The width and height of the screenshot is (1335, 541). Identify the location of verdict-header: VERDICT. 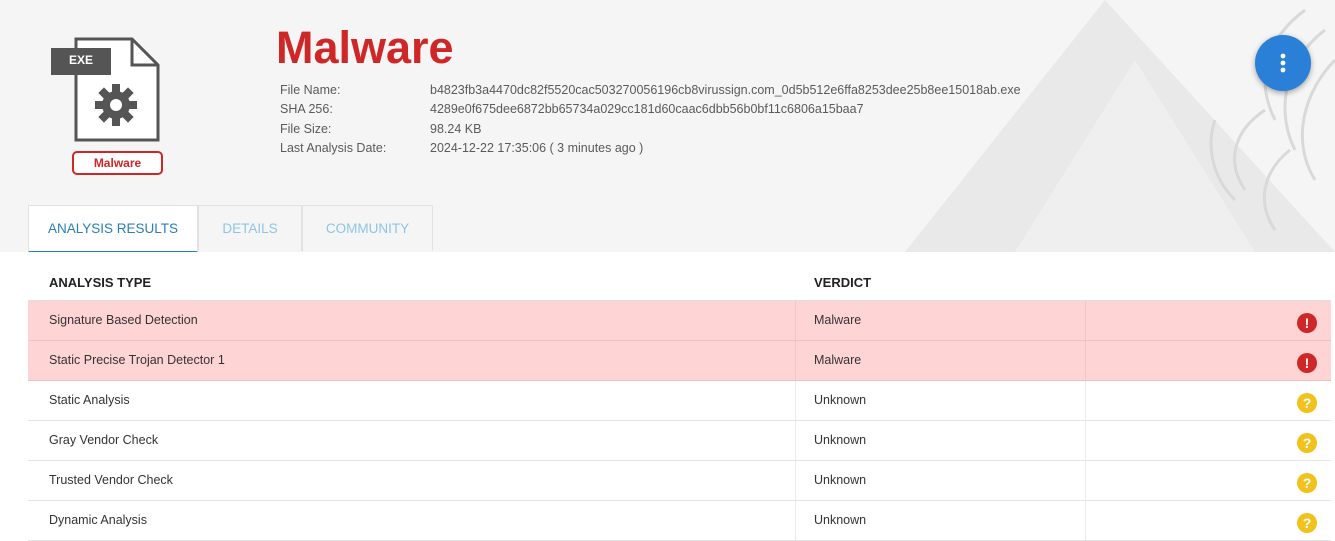
(843, 282).